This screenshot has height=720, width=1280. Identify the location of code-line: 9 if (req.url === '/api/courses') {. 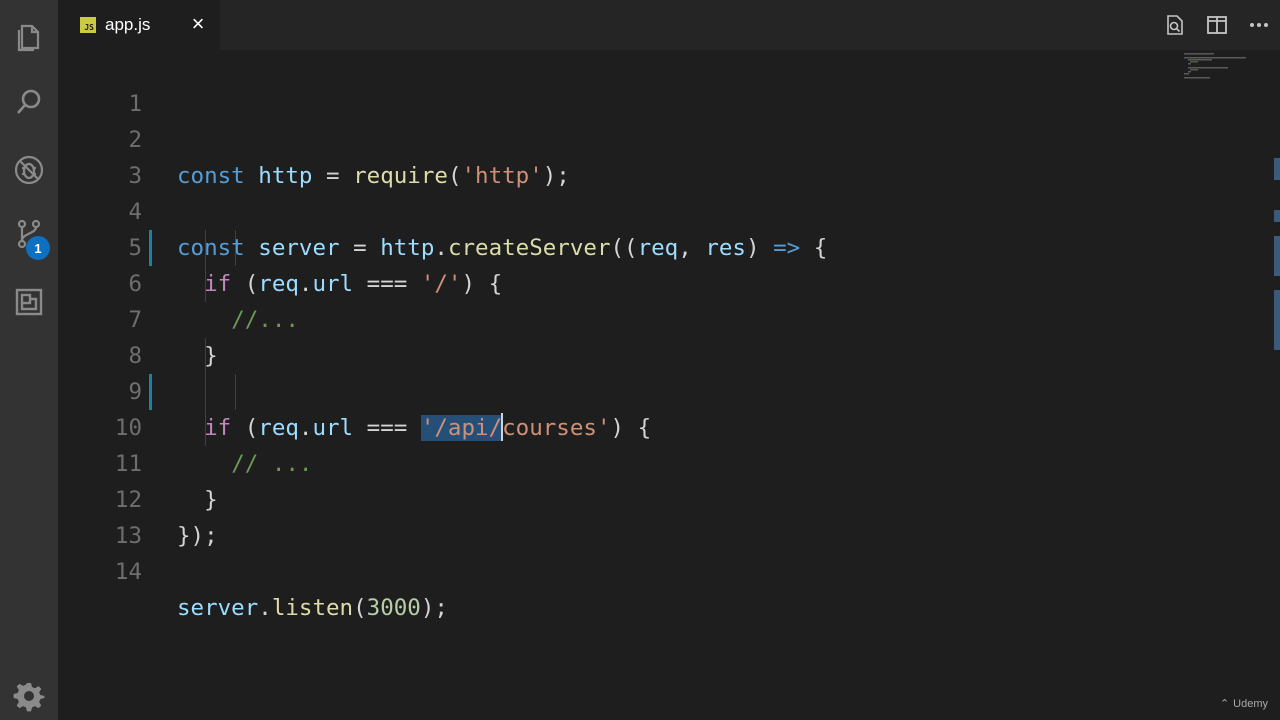
(633, 389).